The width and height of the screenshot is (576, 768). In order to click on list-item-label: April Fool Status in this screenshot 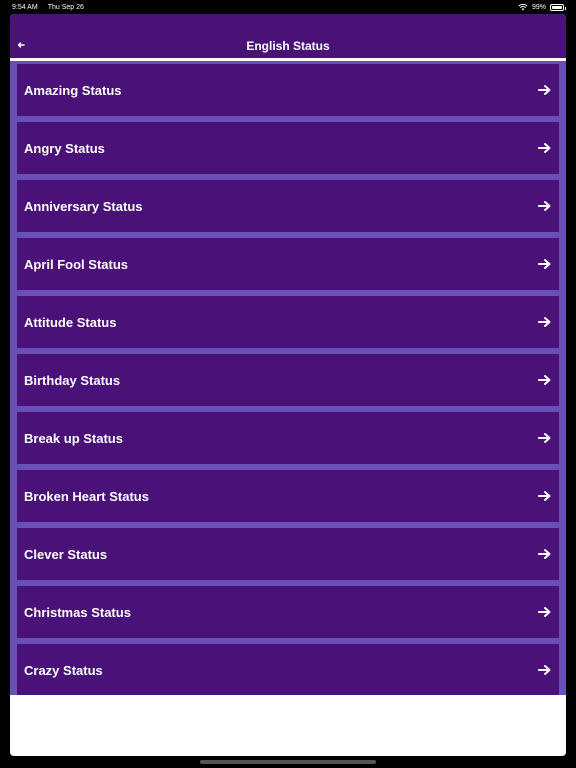, I will do `click(76, 264)`.